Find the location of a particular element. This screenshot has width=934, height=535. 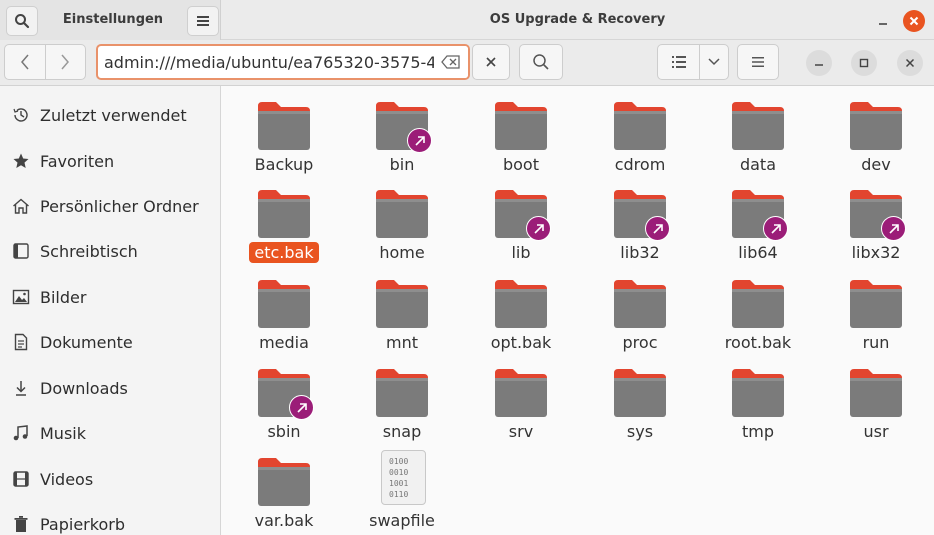

sidebar-item-label: Musik is located at coordinates (63, 433).